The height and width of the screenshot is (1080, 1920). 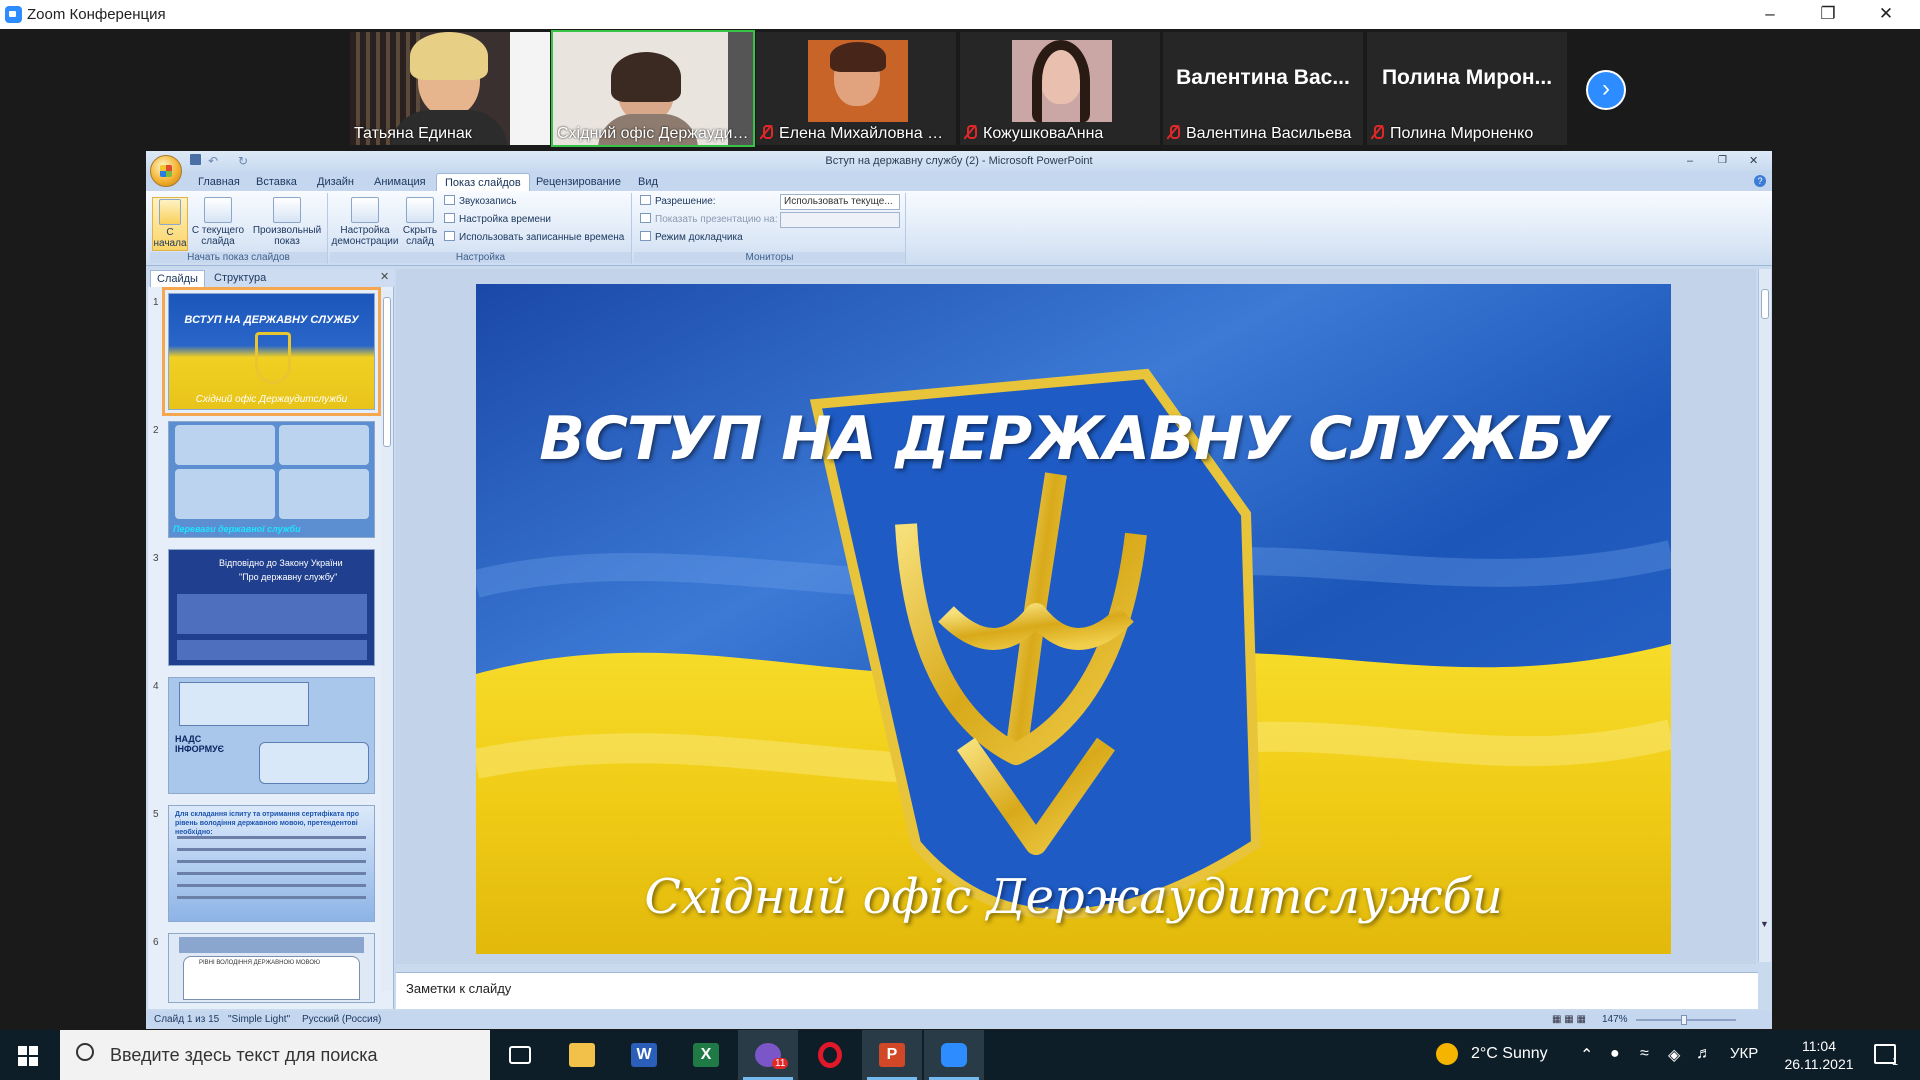 What do you see at coordinates (450, 88) in the screenshot?
I see `participant-tile: Татьяна Единак` at bounding box center [450, 88].